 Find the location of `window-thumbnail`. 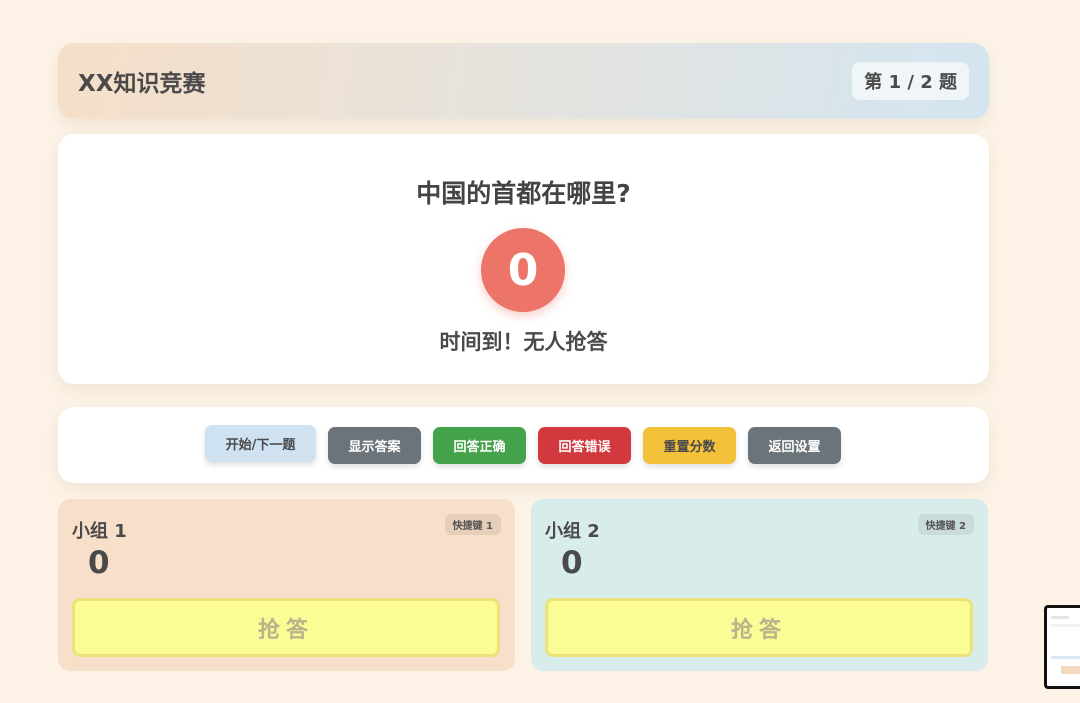

window-thumbnail is located at coordinates (1062, 647).